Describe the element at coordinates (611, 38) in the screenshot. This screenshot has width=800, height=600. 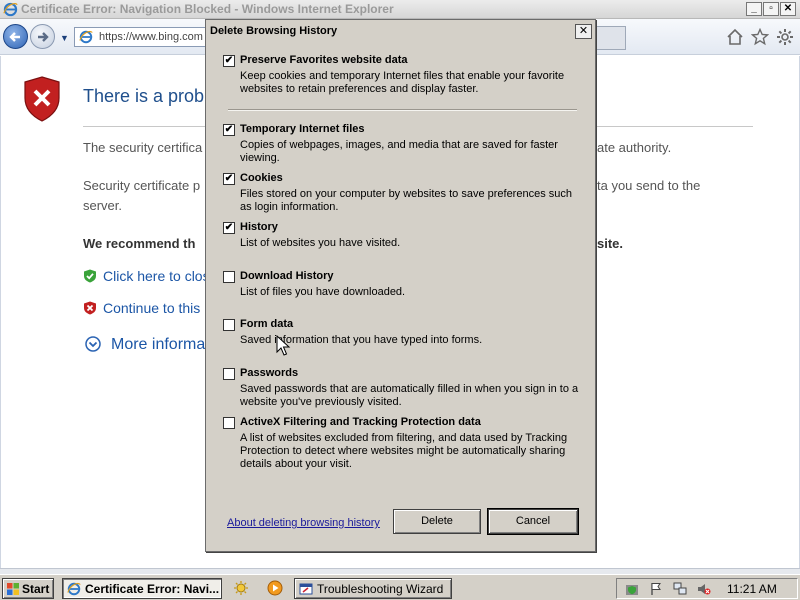
I see `address-bar-button` at that location.